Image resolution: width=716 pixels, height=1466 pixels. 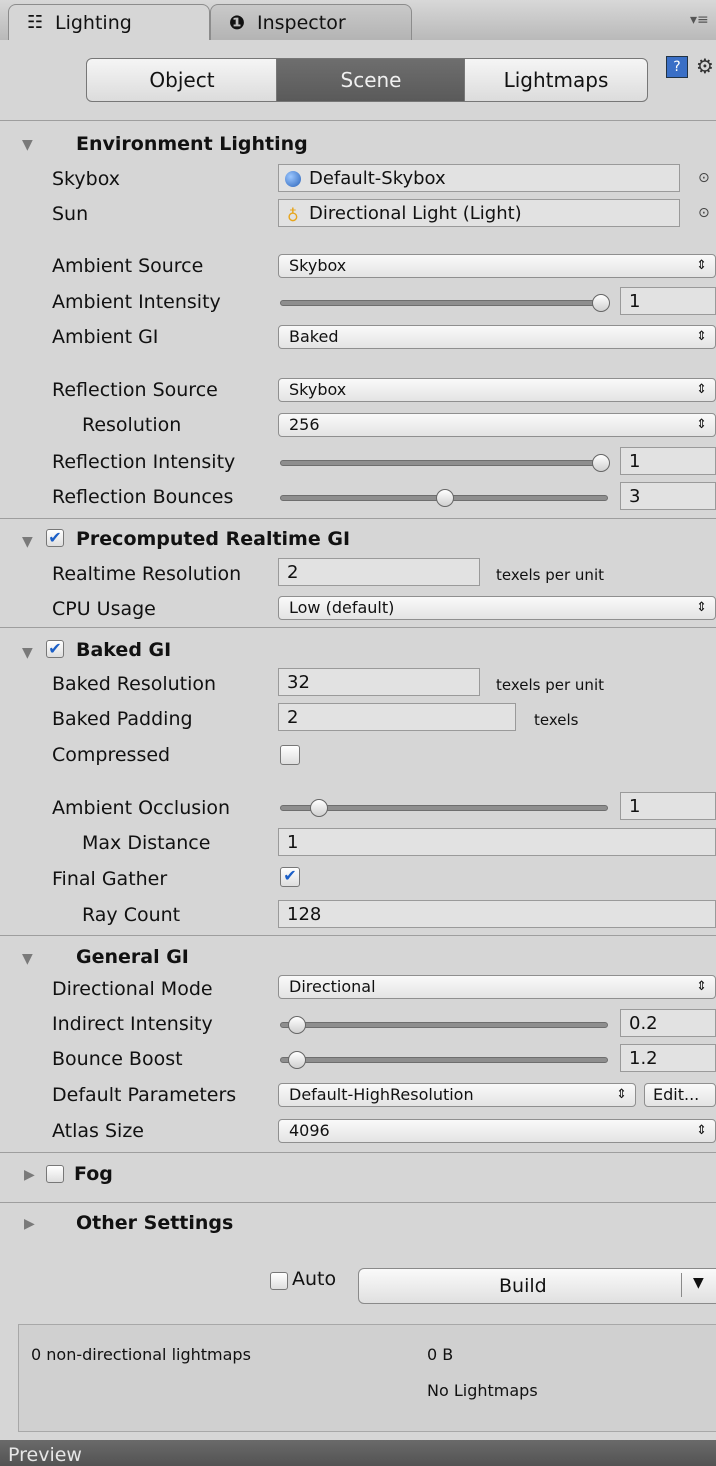 I want to click on baked-resolution-label: Baked Resolution, so click(x=134, y=684).